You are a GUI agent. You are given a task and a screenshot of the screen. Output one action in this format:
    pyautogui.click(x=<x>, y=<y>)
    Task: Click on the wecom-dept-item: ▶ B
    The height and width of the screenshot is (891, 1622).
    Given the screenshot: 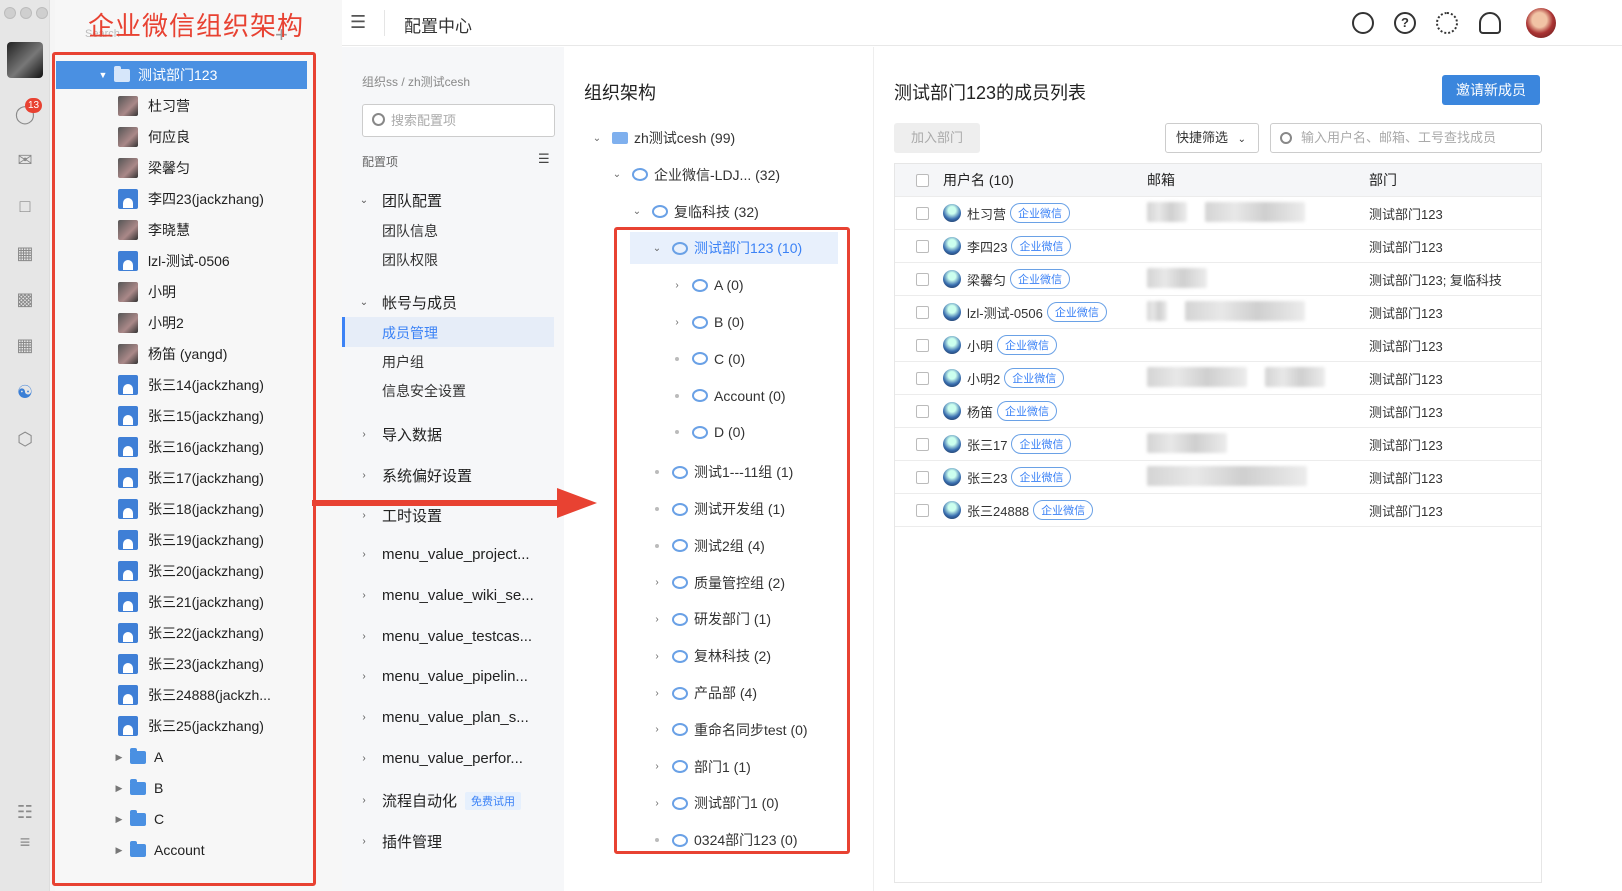 What is the action you would take?
    pyautogui.click(x=181, y=788)
    